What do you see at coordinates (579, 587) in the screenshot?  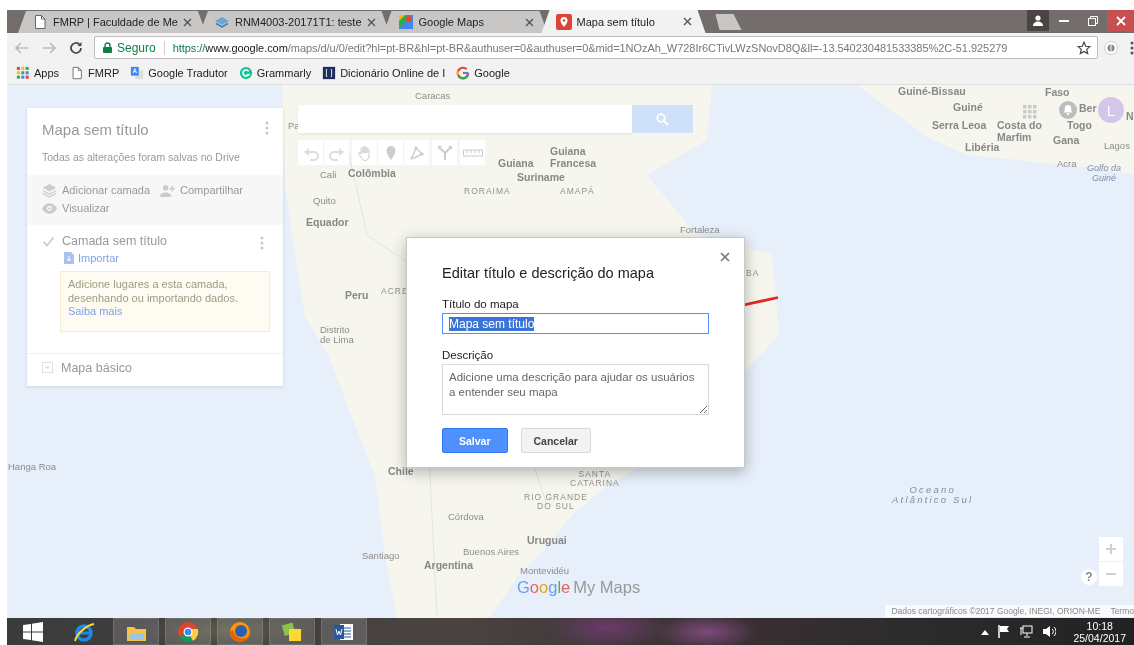 I see `product-logo: Google My Maps` at bounding box center [579, 587].